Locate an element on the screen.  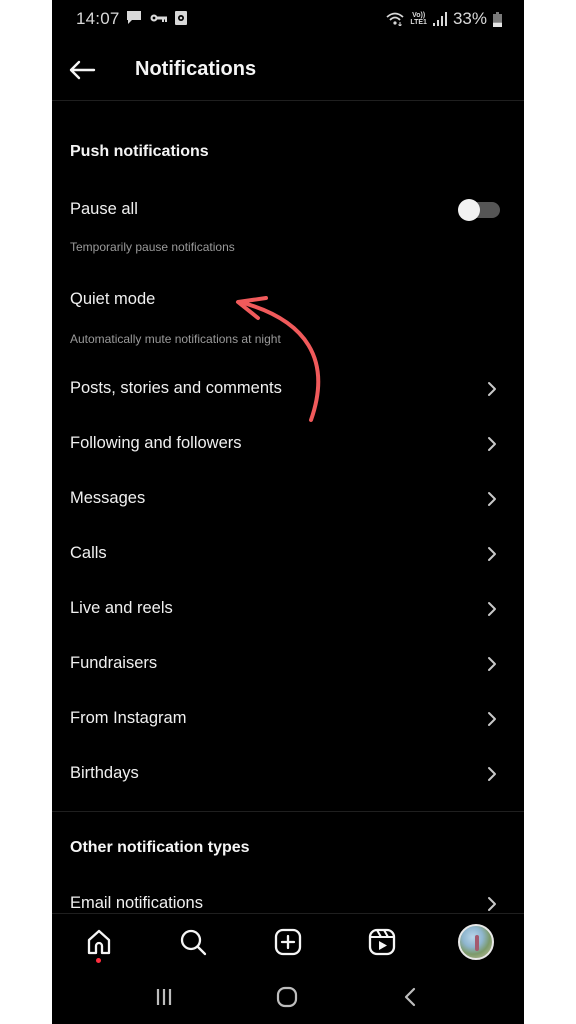
row-birthdays: Birthdays is located at coordinates (288, 774).